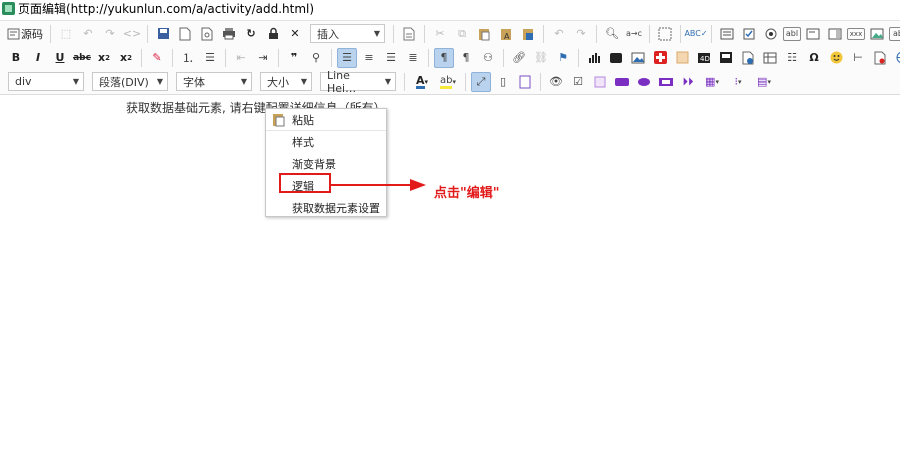 The image size is (900, 457). Describe the element at coordinates (856, 33) in the screenshot. I see `button-field-icon: xxx` at that location.